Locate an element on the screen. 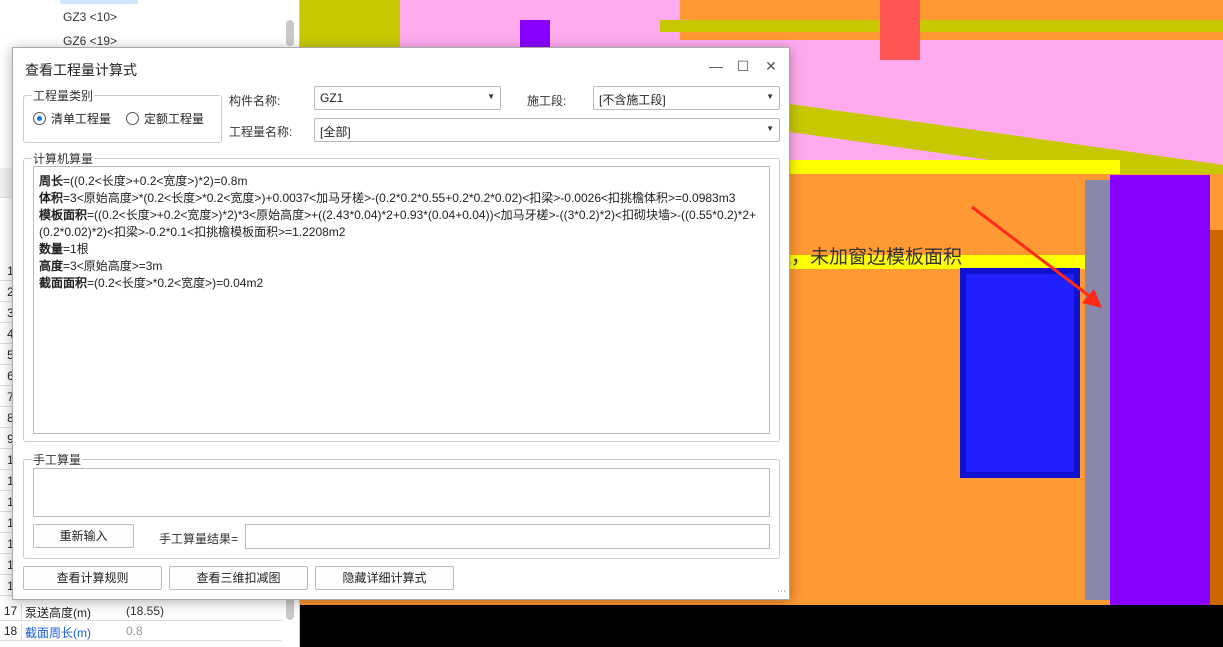  manual-result-label: 手工算量结果= is located at coordinates (199, 539).